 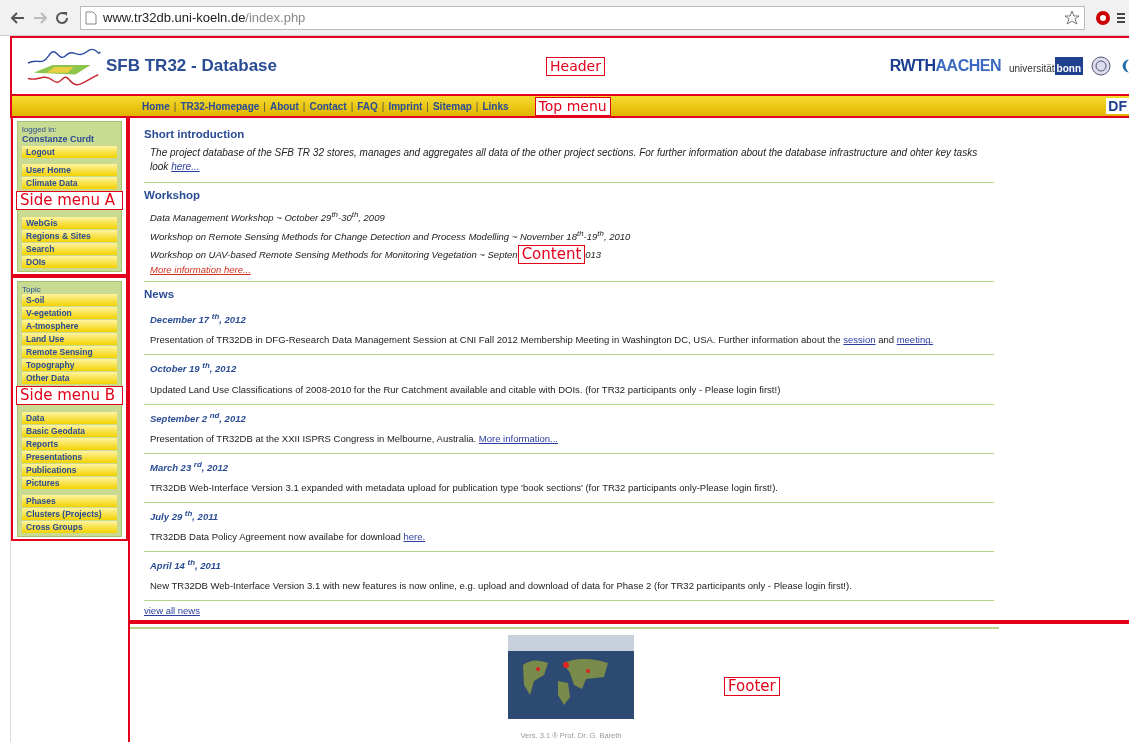 What do you see at coordinates (267, 217) in the screenshot?
I see `workshop-entry: Data Management Workshop ~ October 29$^{th}$-30$^{th}$, 2009` at bounding box center [267, 217].